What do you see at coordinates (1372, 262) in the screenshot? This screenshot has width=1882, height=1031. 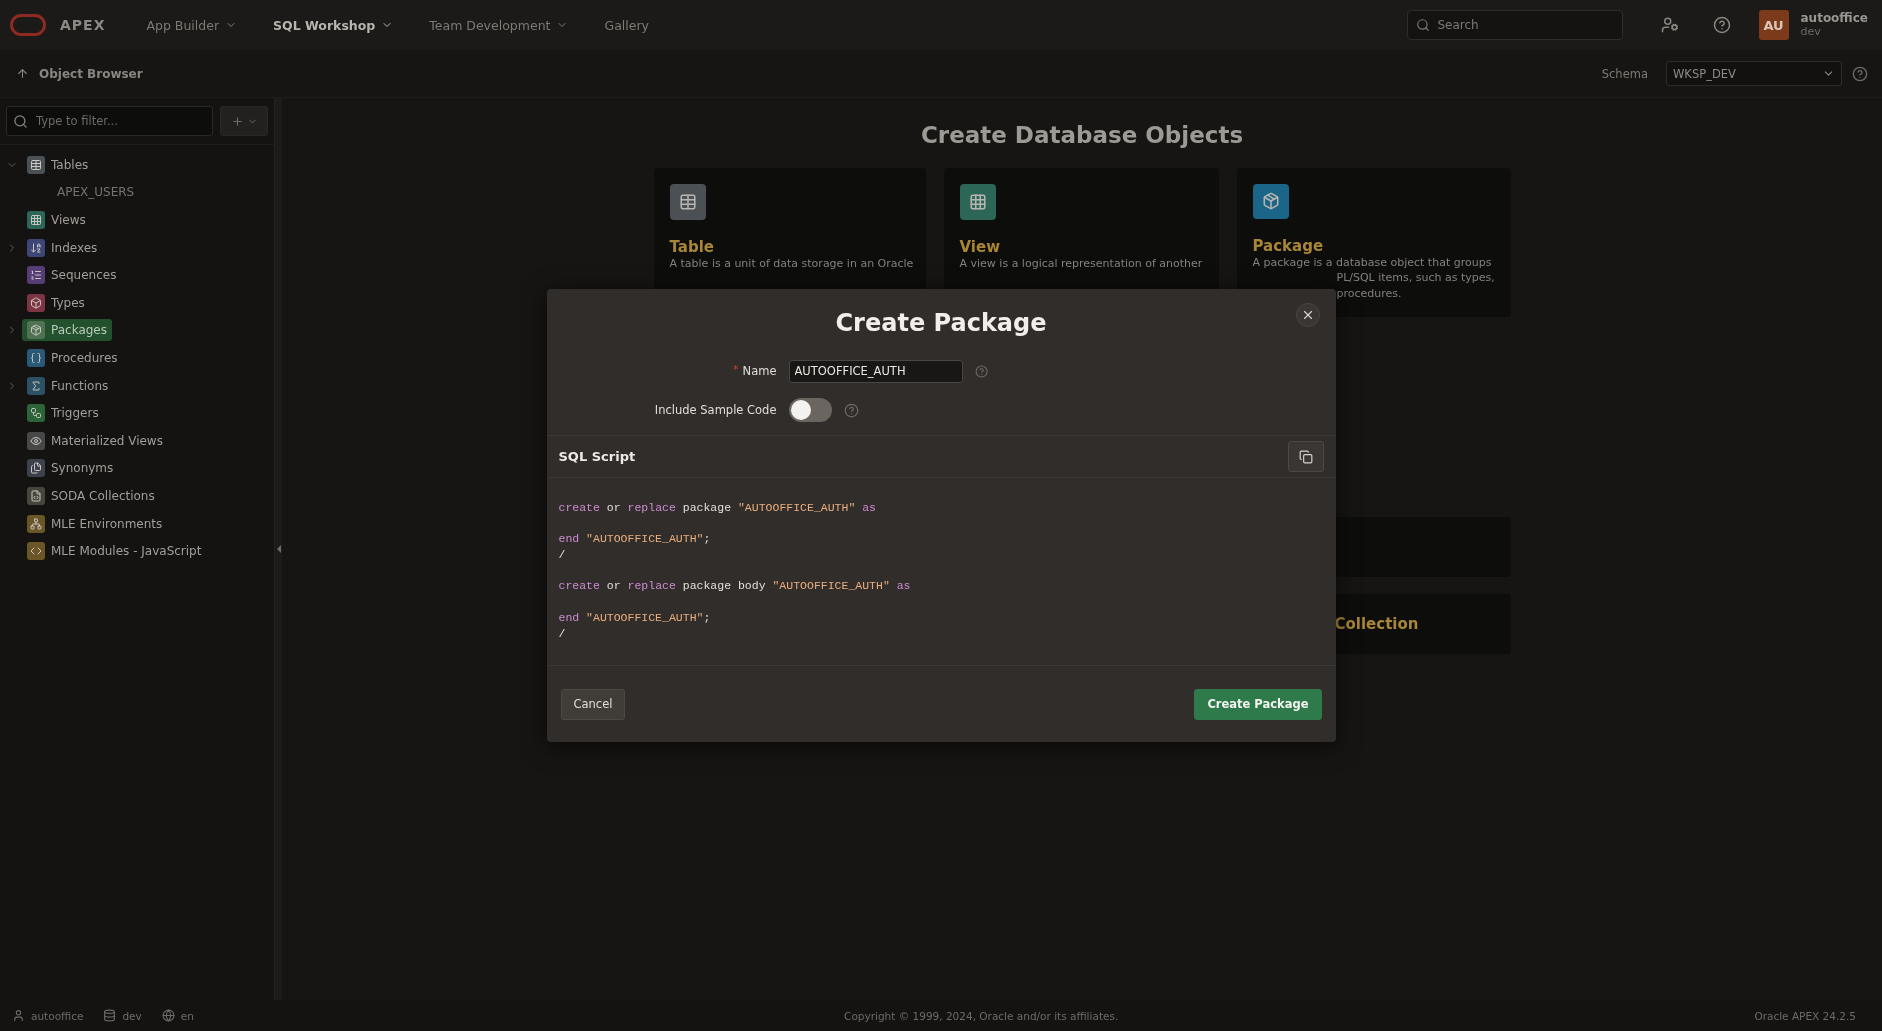 I see `card-description: A package is a database object that groups` at bounding box center [1372, 262].